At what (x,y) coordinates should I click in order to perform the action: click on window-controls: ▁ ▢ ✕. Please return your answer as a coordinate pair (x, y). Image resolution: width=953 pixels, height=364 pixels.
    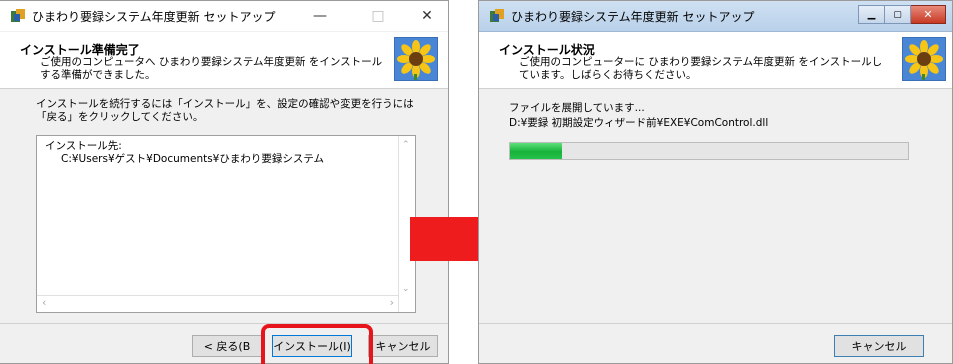
    Looking at the image, I should click on (902, 14).